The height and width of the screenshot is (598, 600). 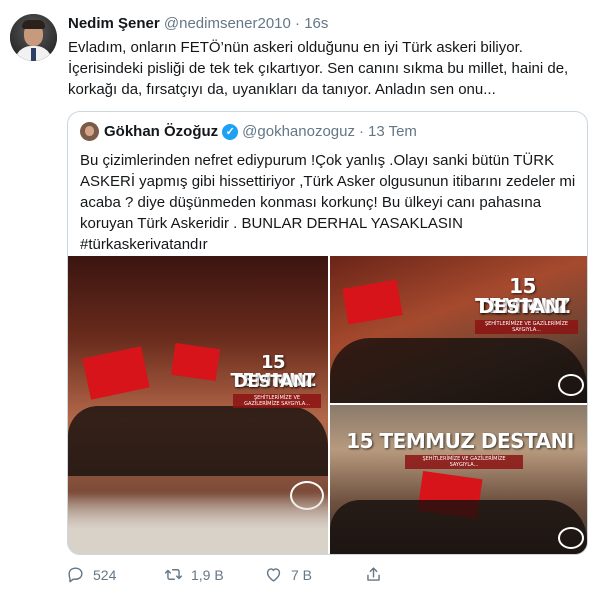 I want to click on tweet-actions: 524 1,9 B 7 B, so click(x=326, y=576).